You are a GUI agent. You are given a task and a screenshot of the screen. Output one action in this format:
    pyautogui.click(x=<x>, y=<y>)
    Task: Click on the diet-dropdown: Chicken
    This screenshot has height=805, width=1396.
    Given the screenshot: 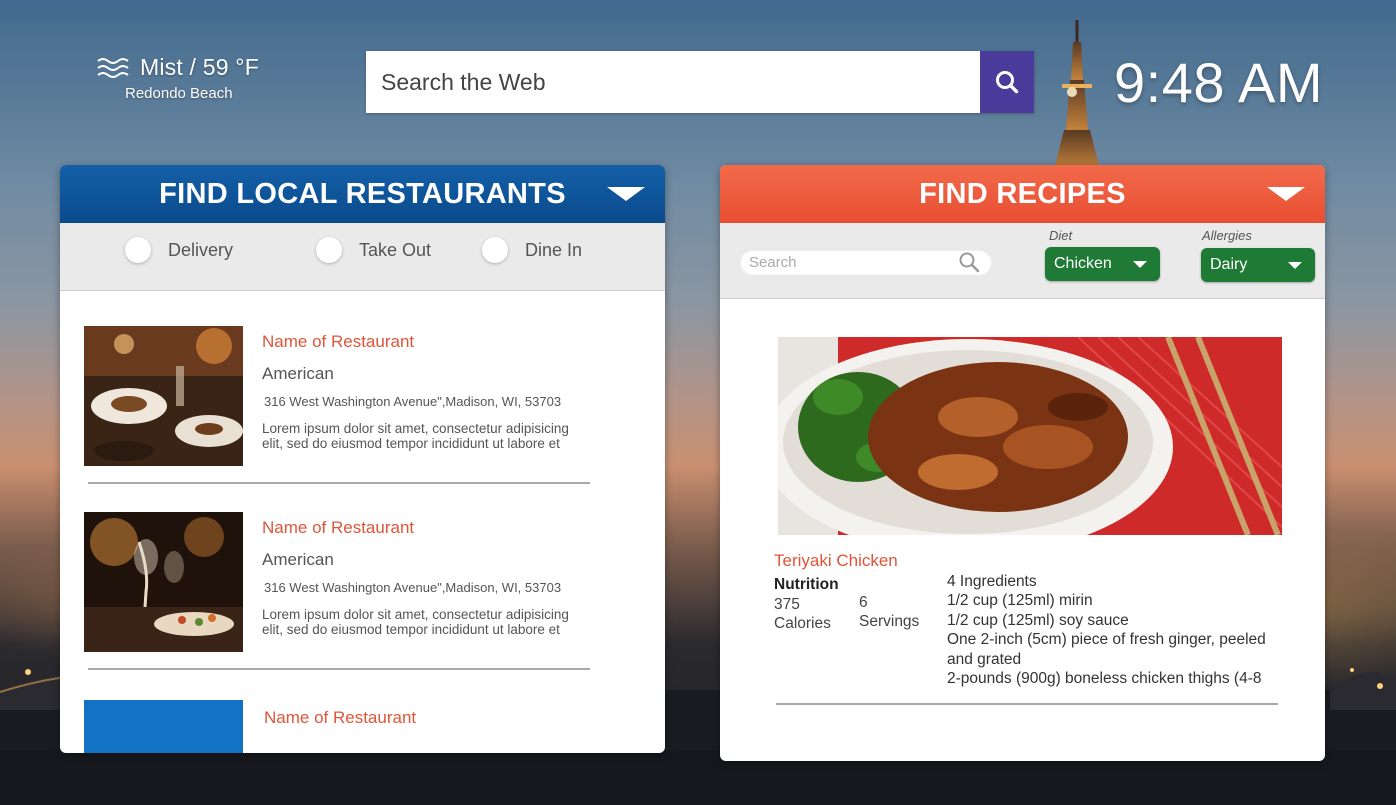 What is the action you would take?
    pyautogui.click(x=1102, y=264)
    